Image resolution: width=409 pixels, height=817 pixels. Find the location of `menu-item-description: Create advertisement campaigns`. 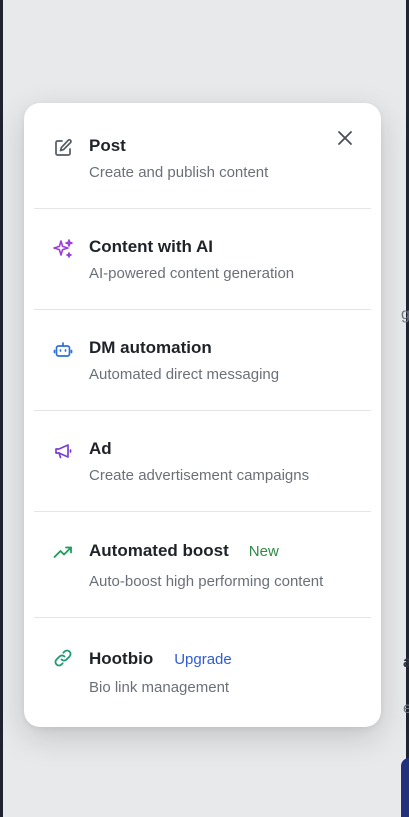

menu-item-description: Create advertisement campaigns is located at coordinates (199, 475).